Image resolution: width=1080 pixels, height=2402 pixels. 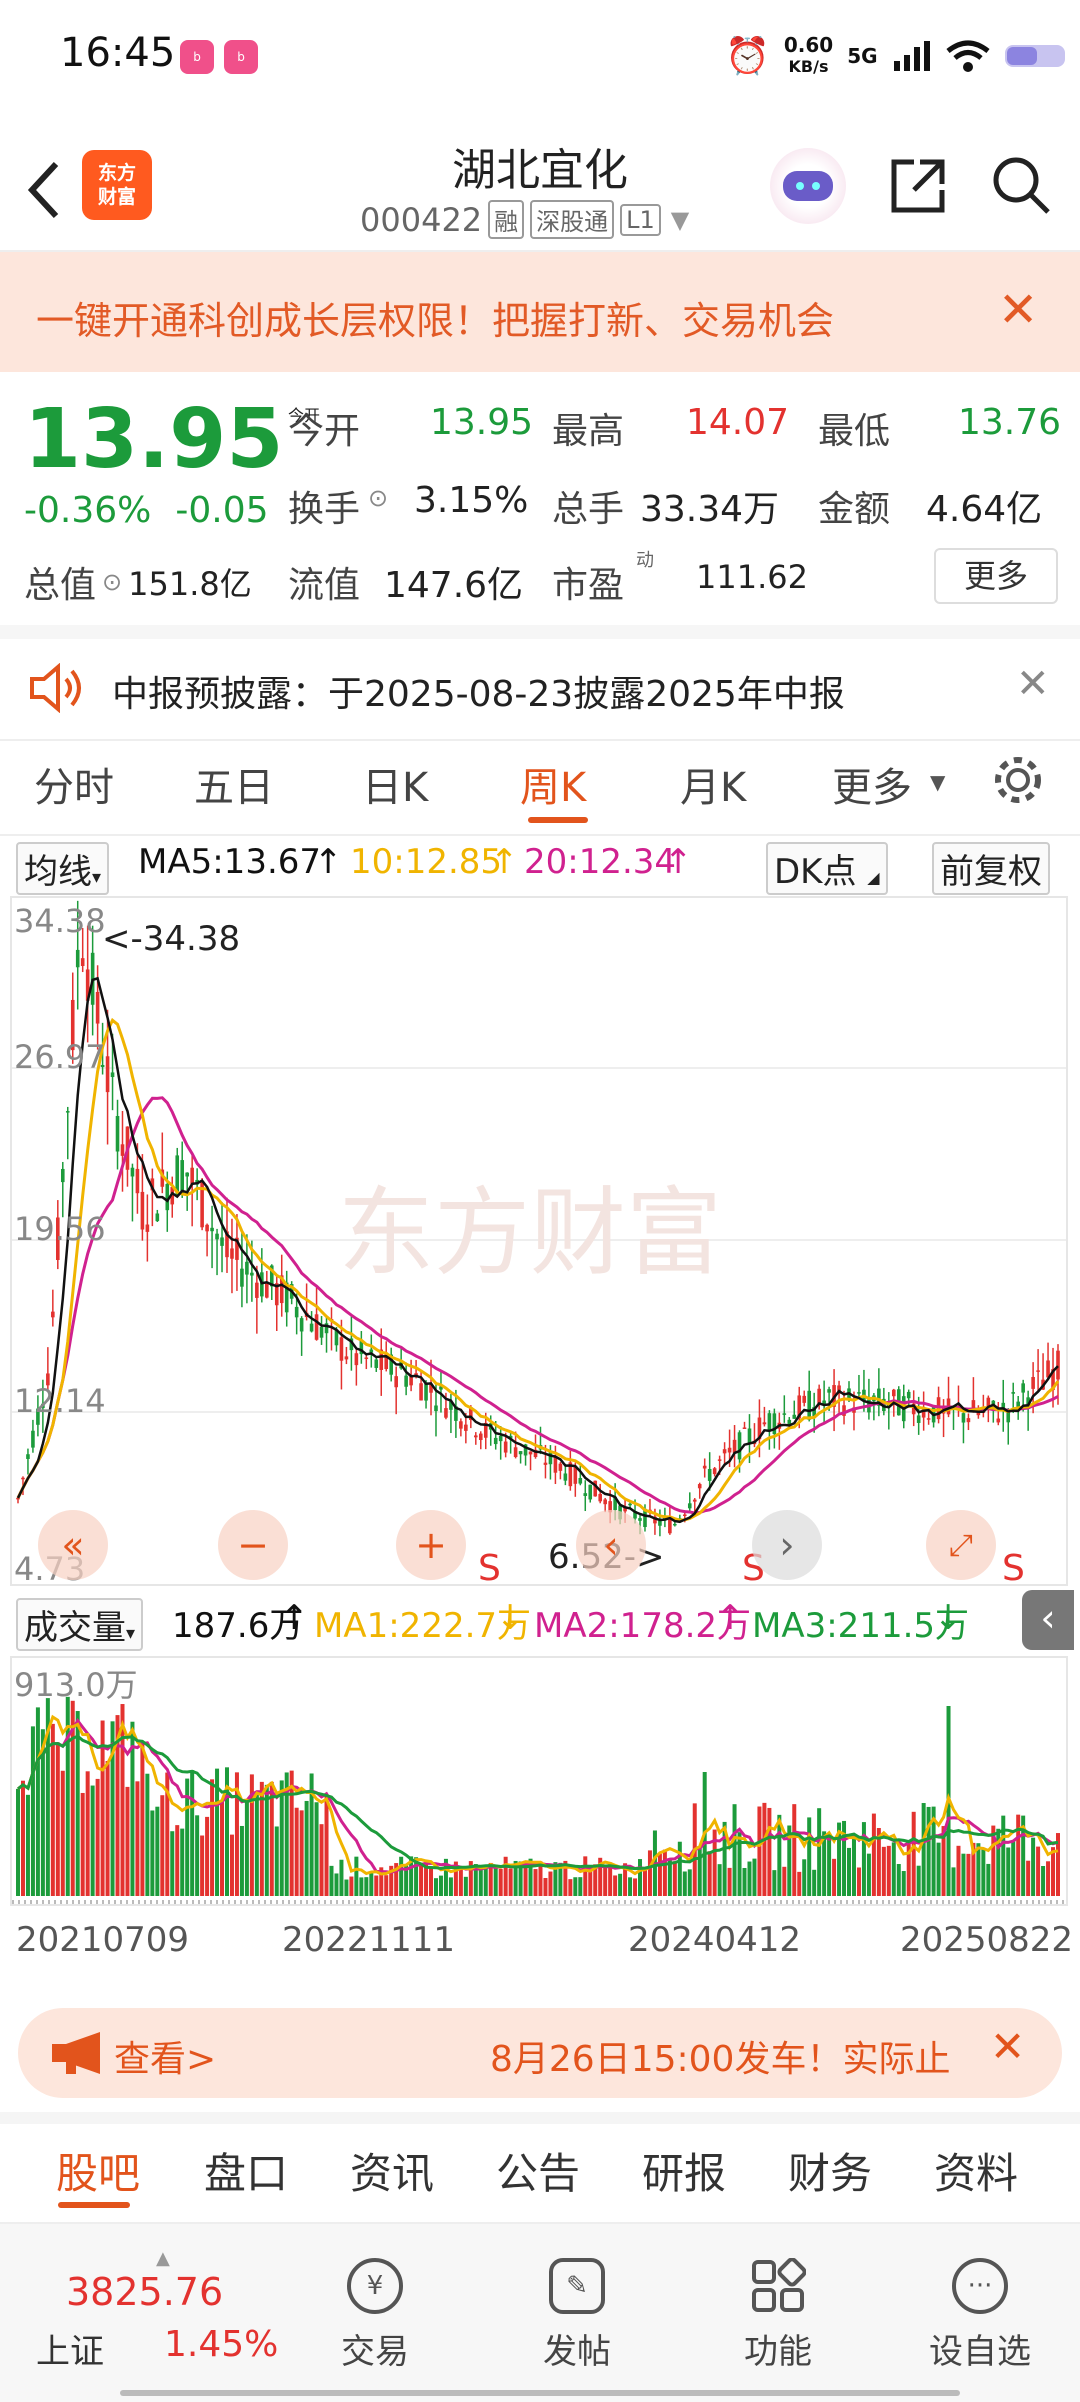 I want to click on index-name: 上证, so click(x=70, y=2352).